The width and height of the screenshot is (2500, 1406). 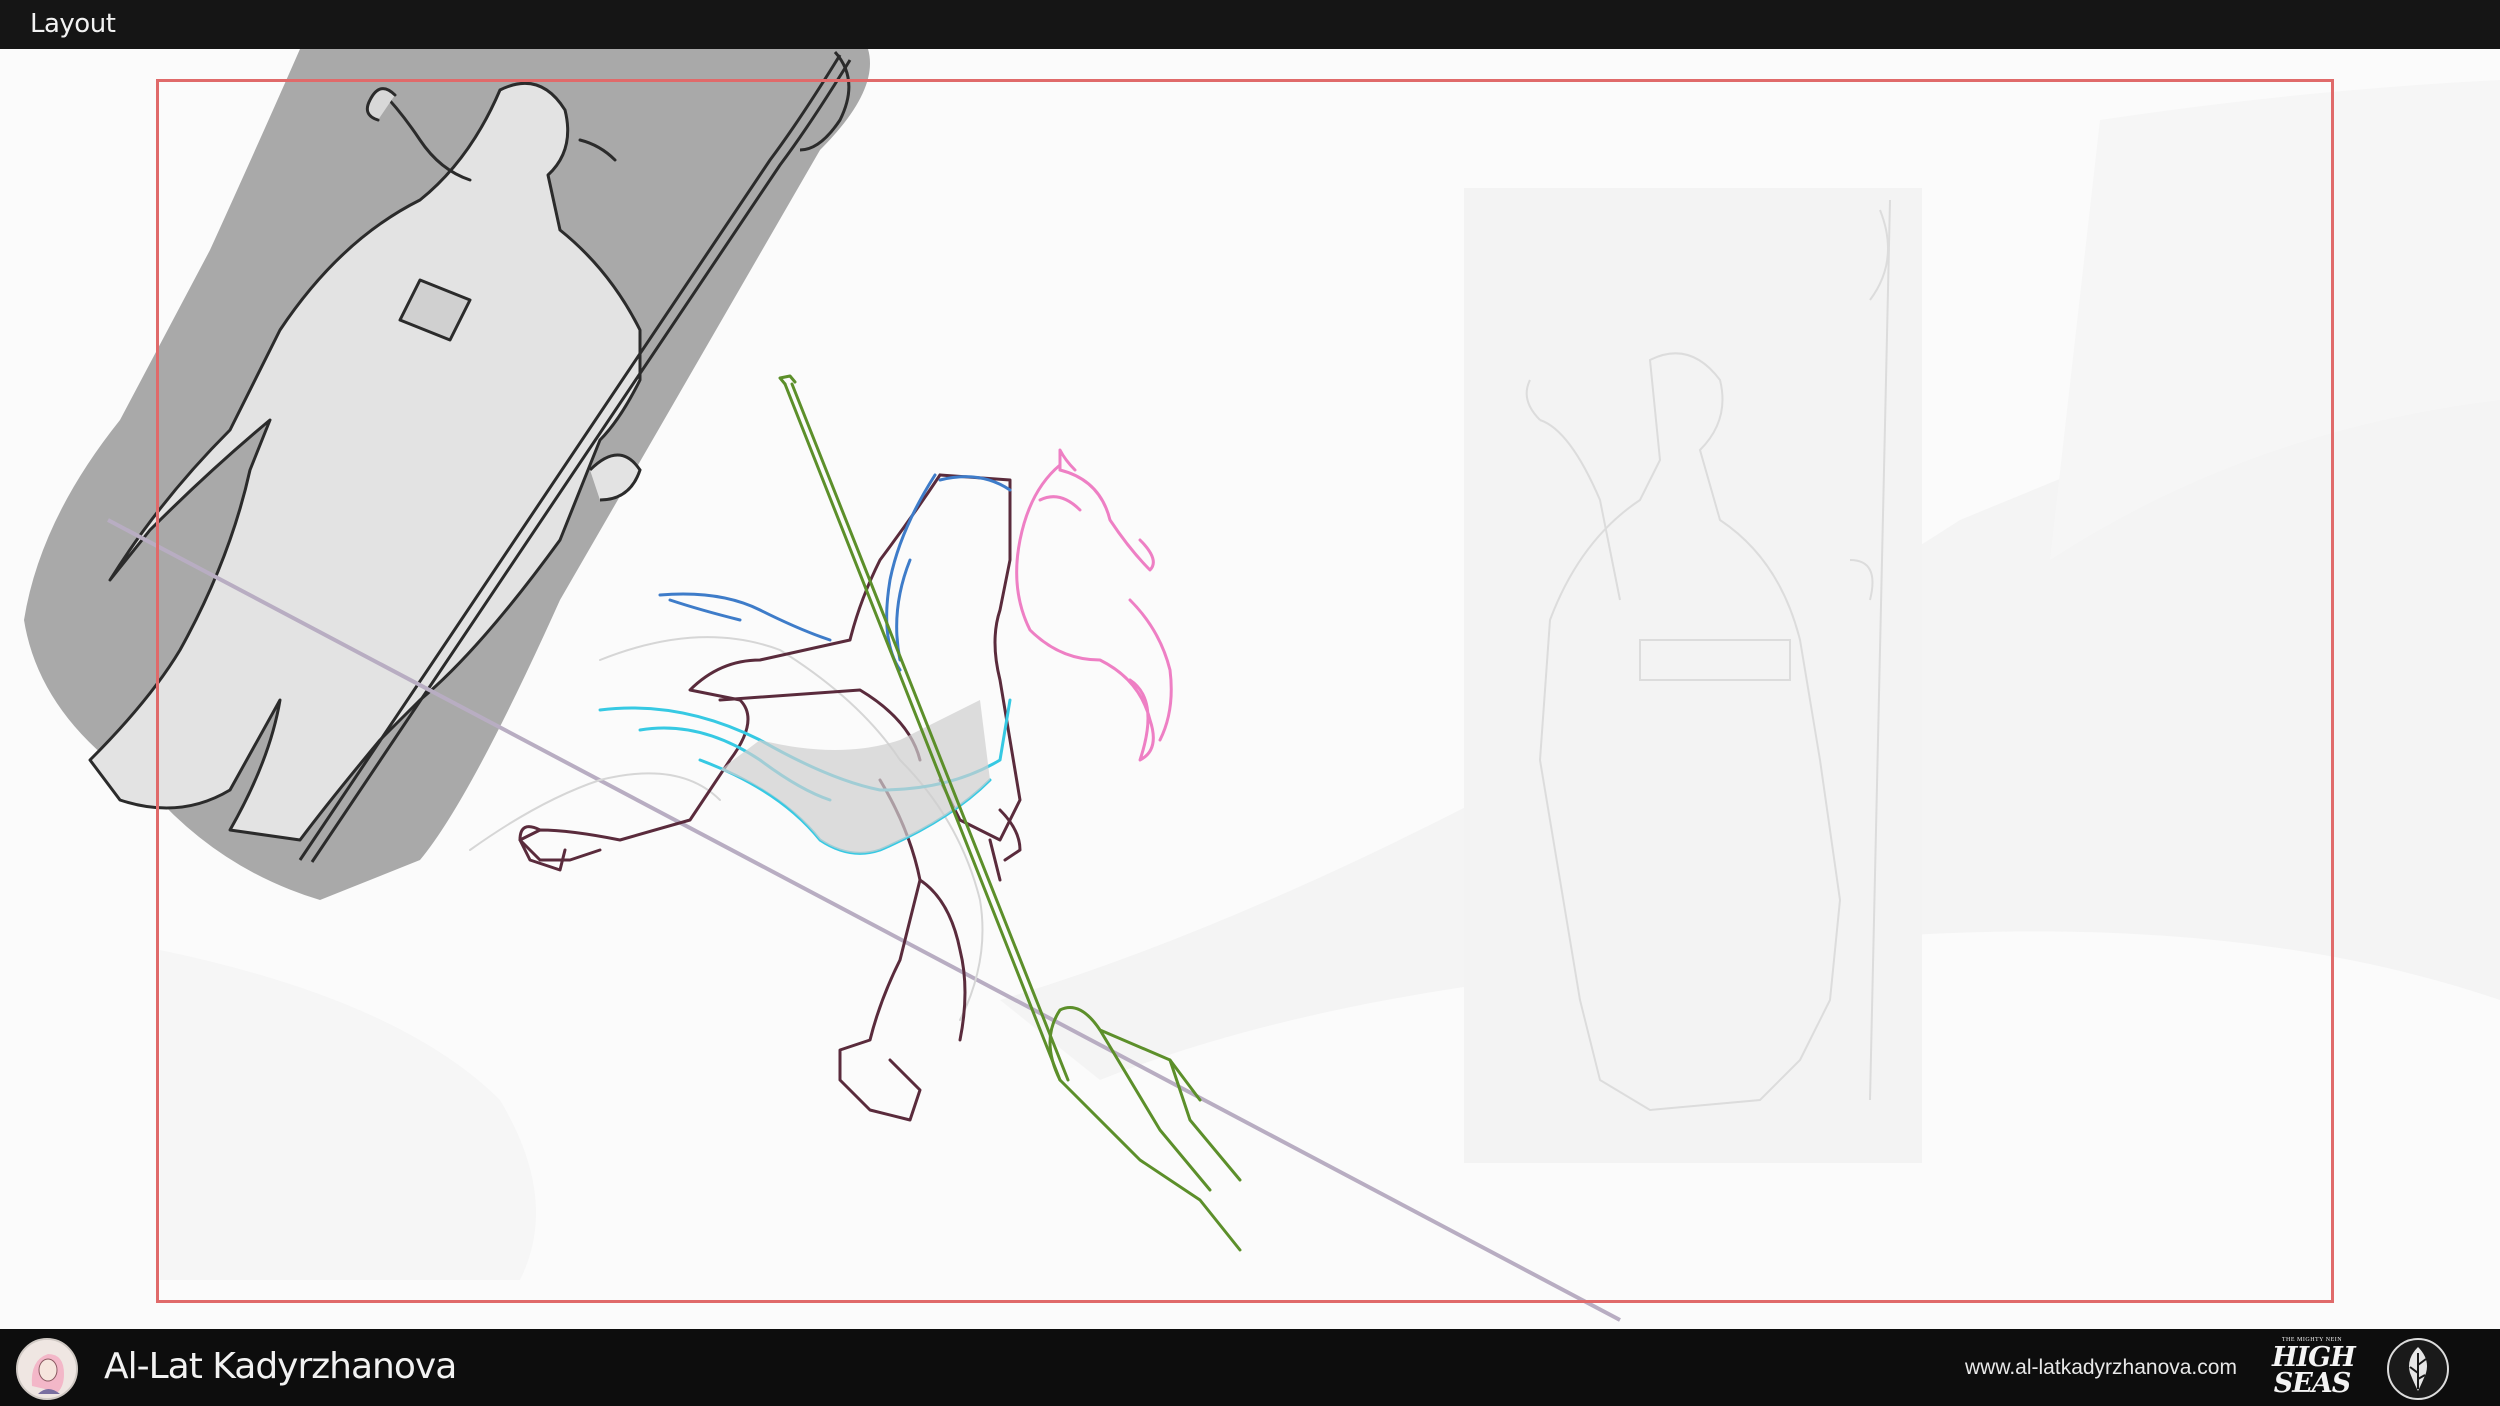 I want to click on page-title: Layout, so click(x=73, y=24).